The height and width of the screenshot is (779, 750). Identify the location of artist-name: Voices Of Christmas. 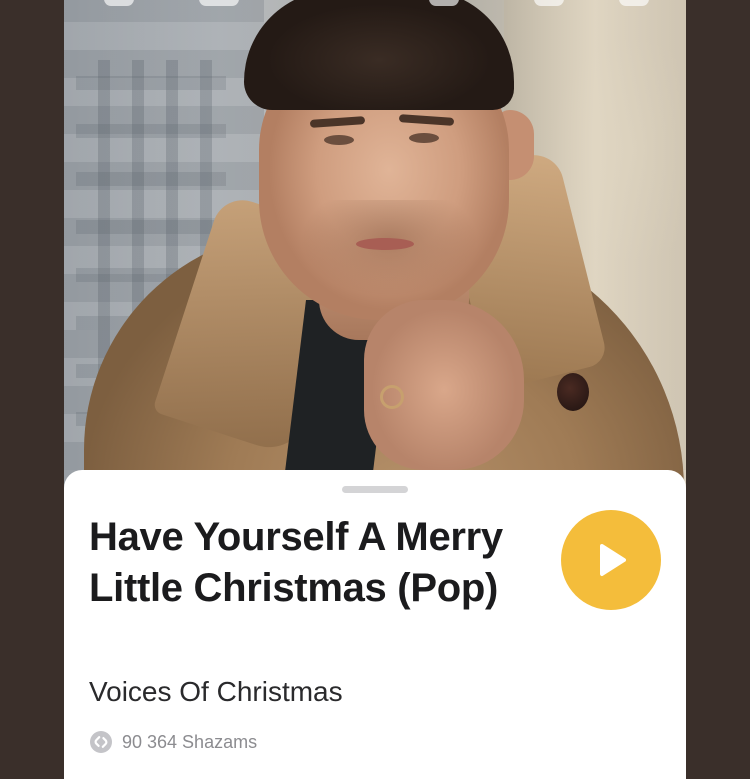
(216, 692).